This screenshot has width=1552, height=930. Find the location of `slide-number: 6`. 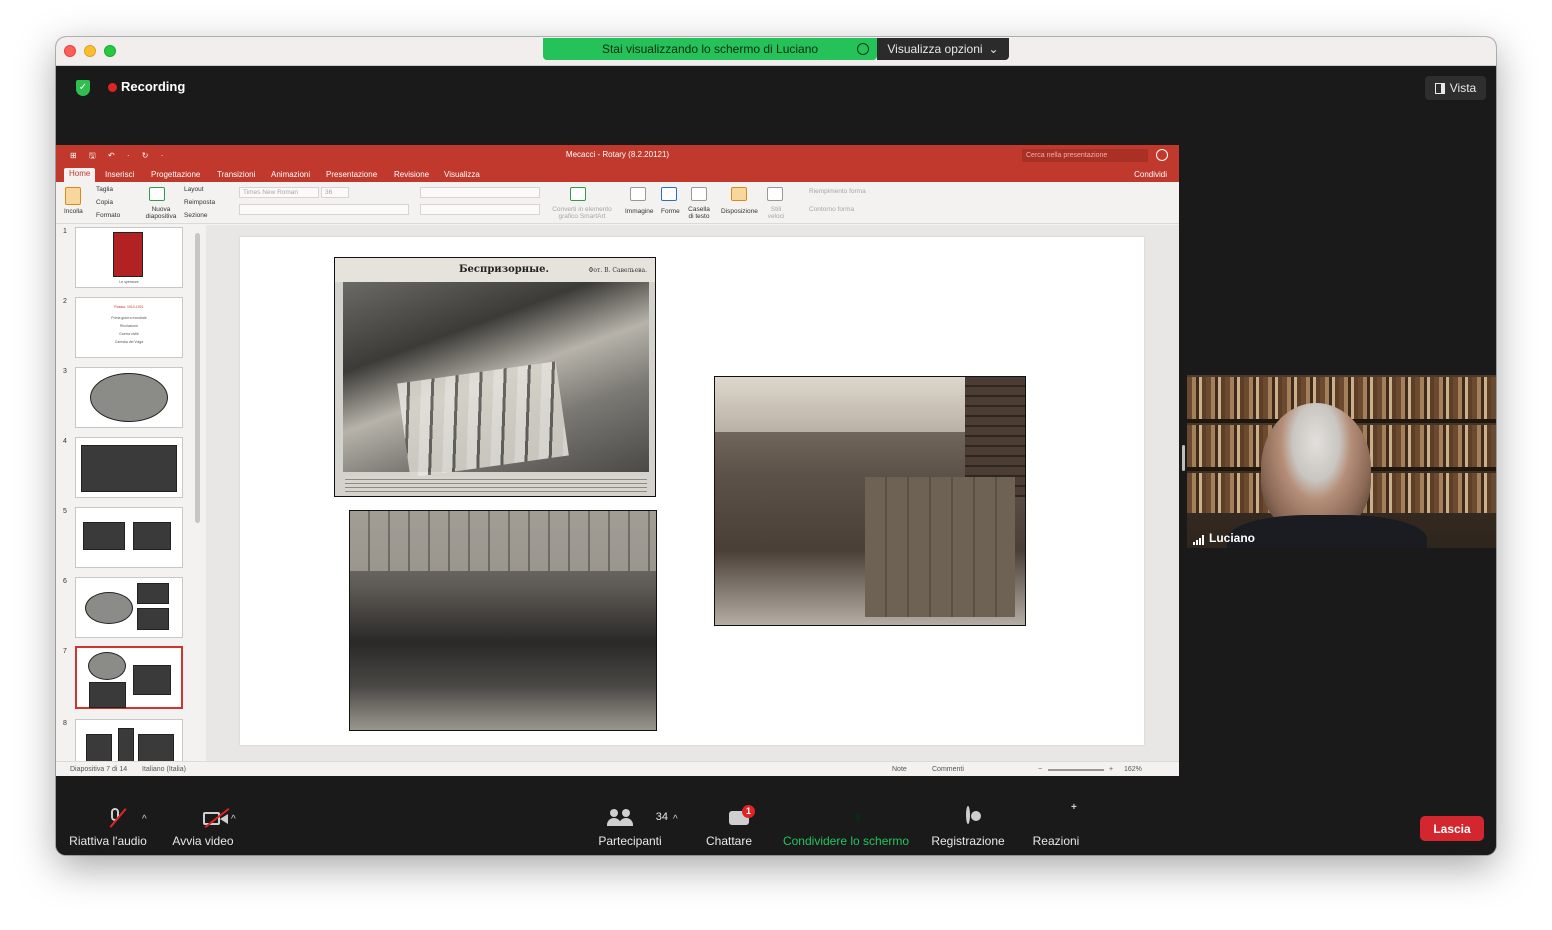

slide-number: 6 is located at coordinates (65, 581).